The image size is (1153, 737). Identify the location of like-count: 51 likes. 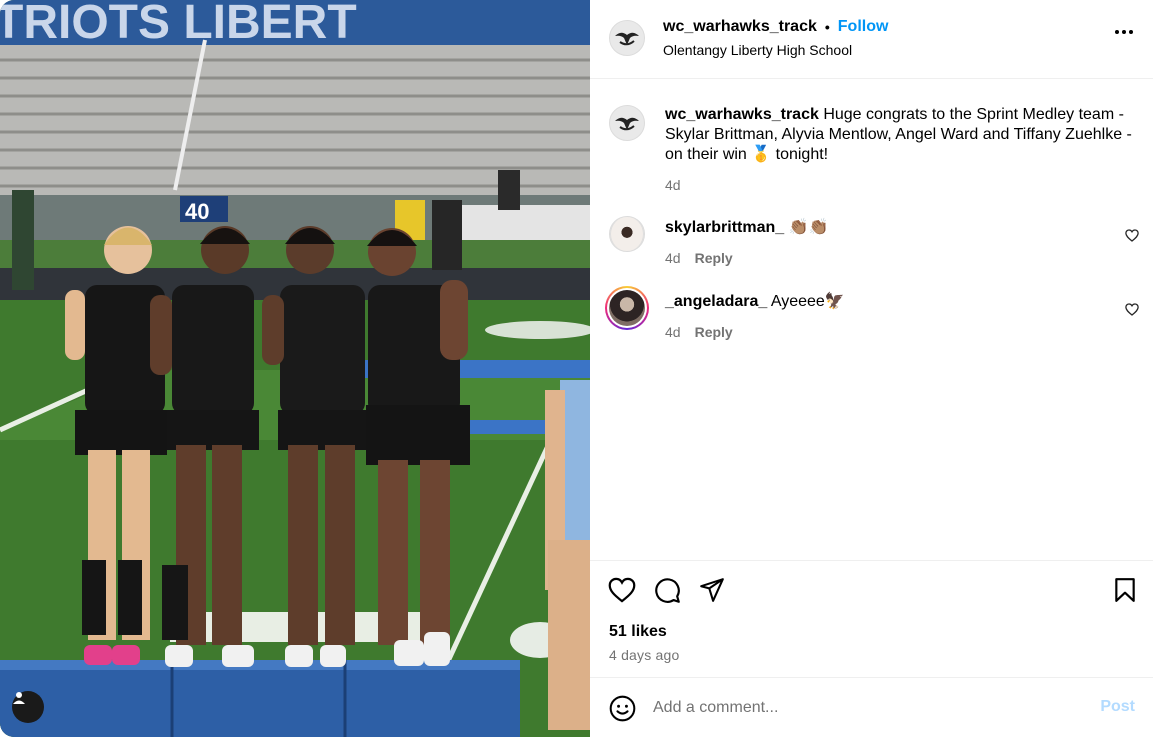
(638, 632).